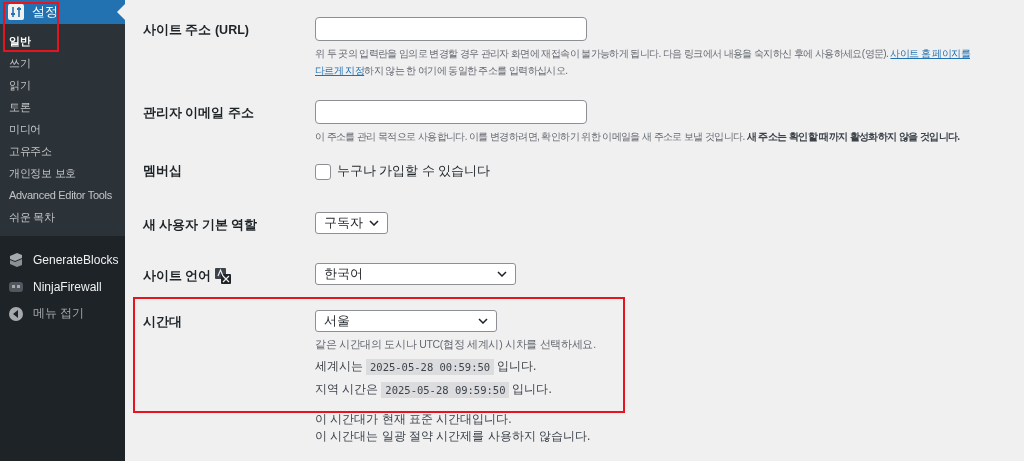 The image size is (1024, 461). What do you see at coordinates (62, 173) in the screenshot?
I see `submenu-item: 개인정보 보호` at bounding box center [62, 173].